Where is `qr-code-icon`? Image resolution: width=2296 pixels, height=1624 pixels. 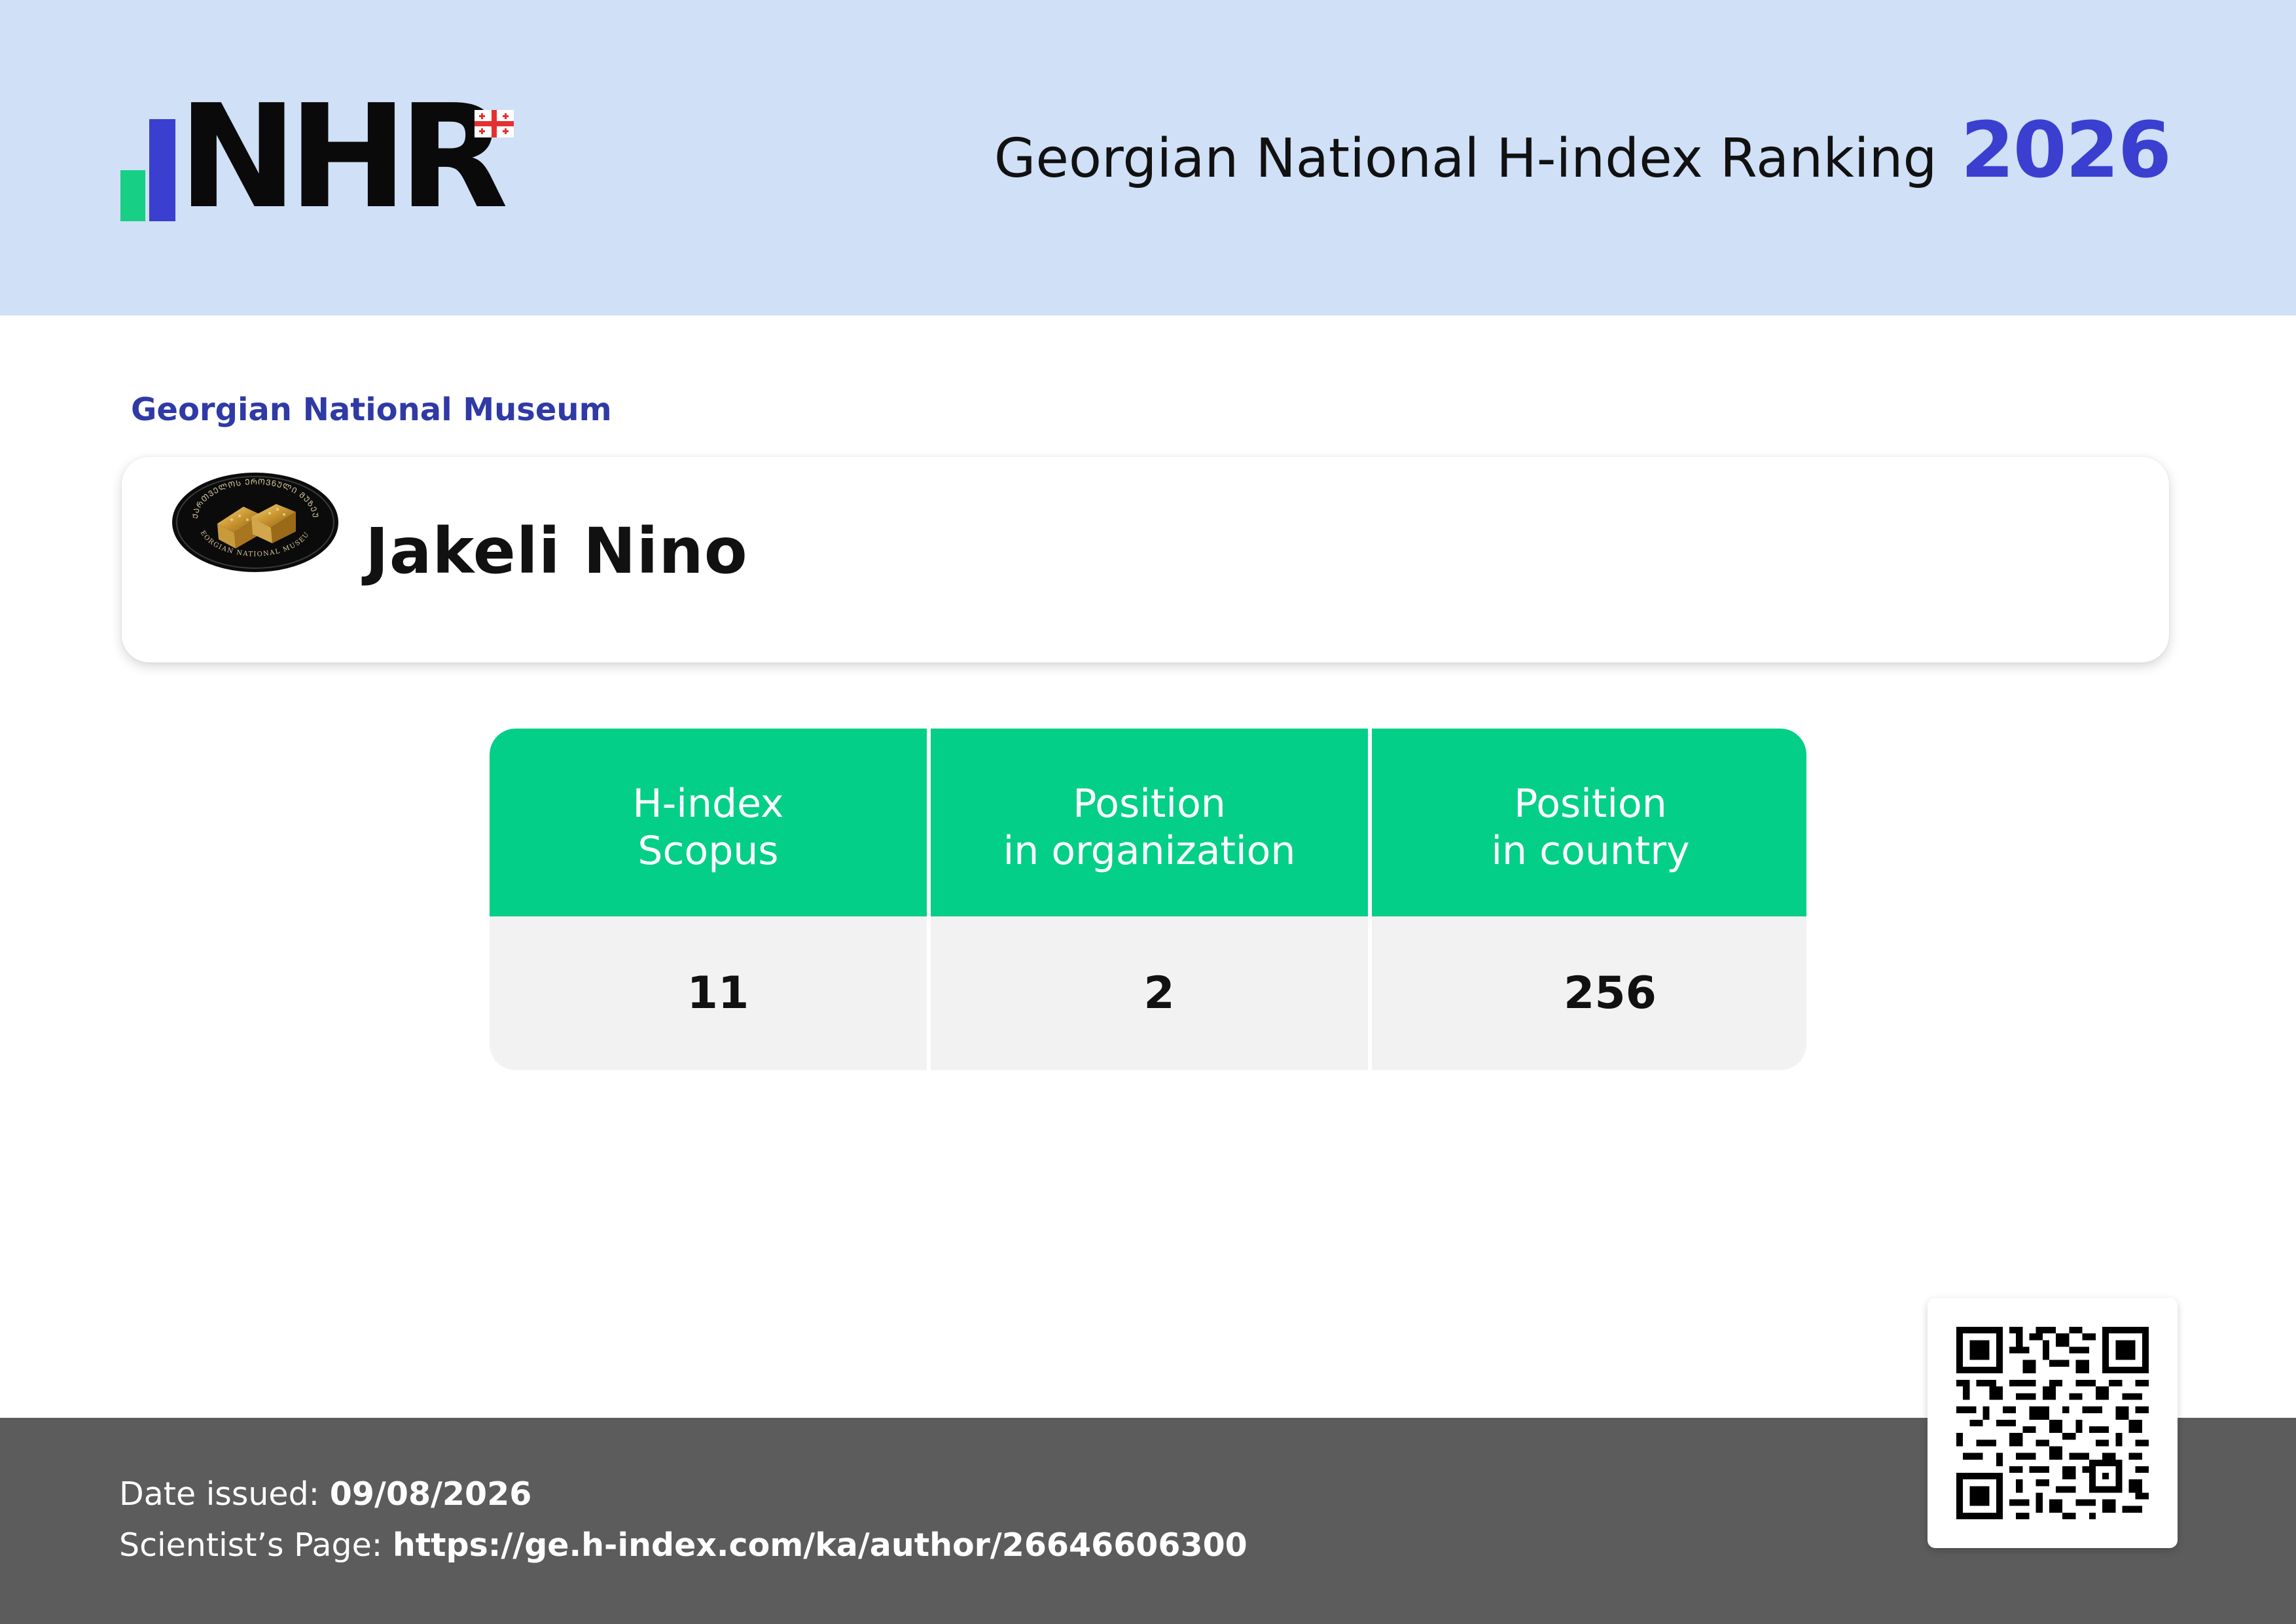
qr-code-icon is located at coordinates (2052, 1423).